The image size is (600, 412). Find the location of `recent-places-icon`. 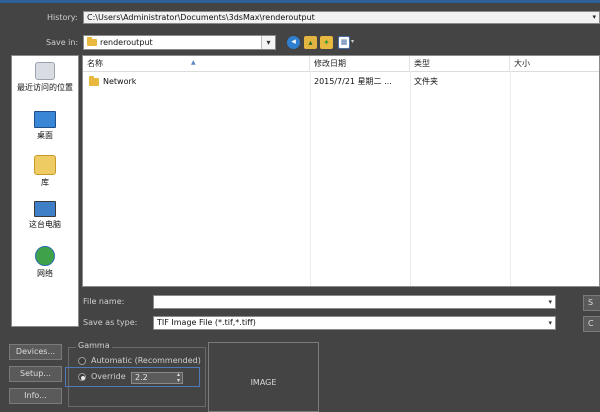

recent-places-icon is located at coordinates (45, 71).